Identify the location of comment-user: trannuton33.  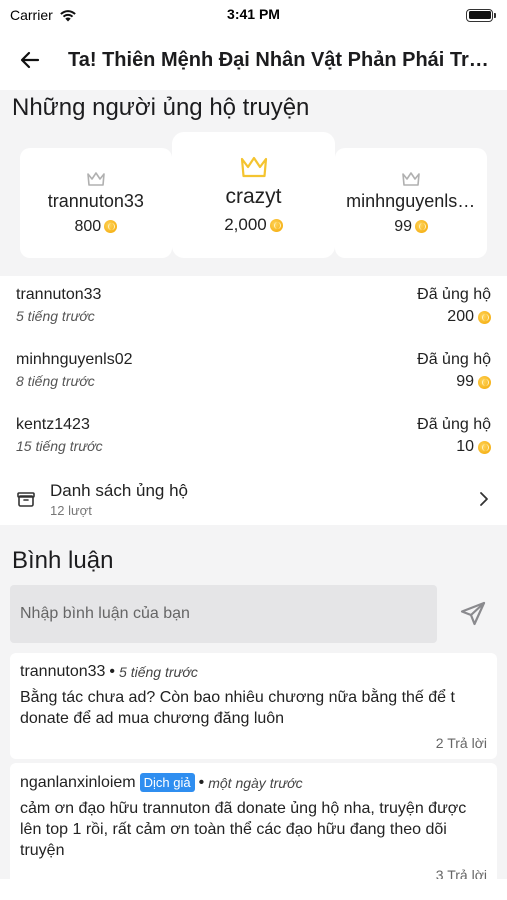
(62, 672).